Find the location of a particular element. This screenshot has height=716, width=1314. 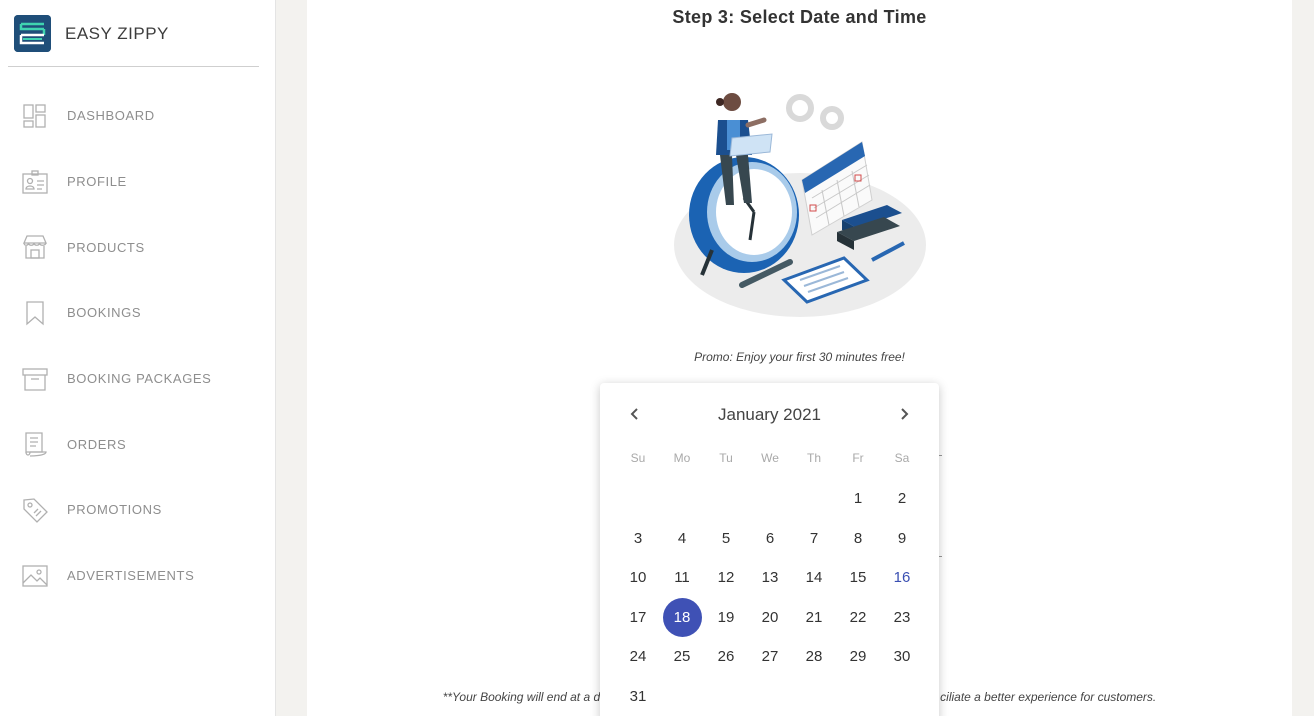

calendar-day-number: 28 is located at coordinates (814, 657).